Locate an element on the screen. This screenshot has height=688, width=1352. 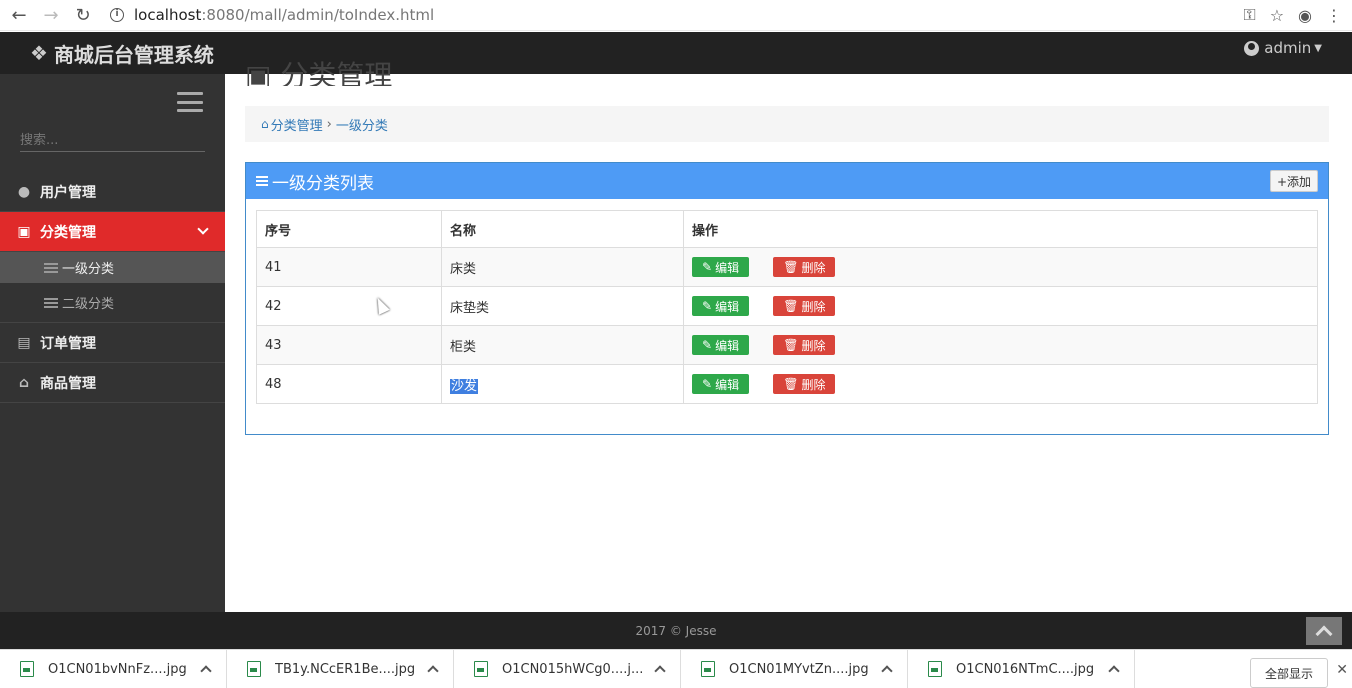
breadcrumb-link: 分类管理 is located at coordinates (297, 124).